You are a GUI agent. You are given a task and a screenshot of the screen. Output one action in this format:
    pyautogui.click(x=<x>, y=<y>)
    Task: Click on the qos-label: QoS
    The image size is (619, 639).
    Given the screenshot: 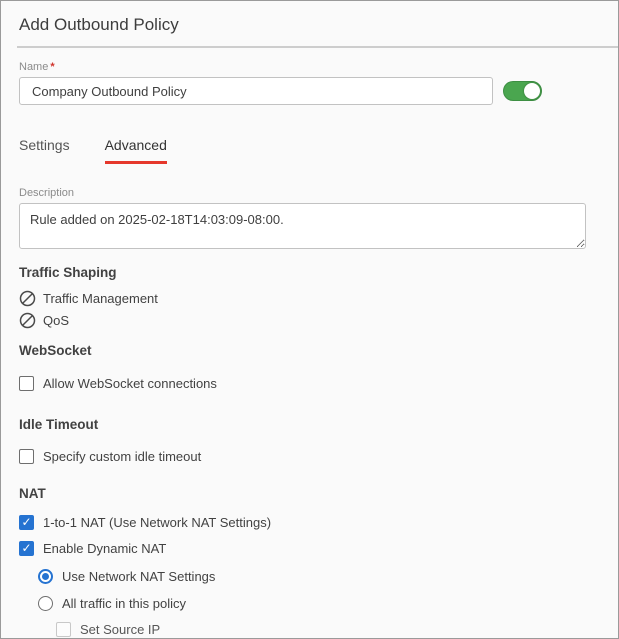 What is the action you would take?
    pyautogui.click(x=56, y=320)
    